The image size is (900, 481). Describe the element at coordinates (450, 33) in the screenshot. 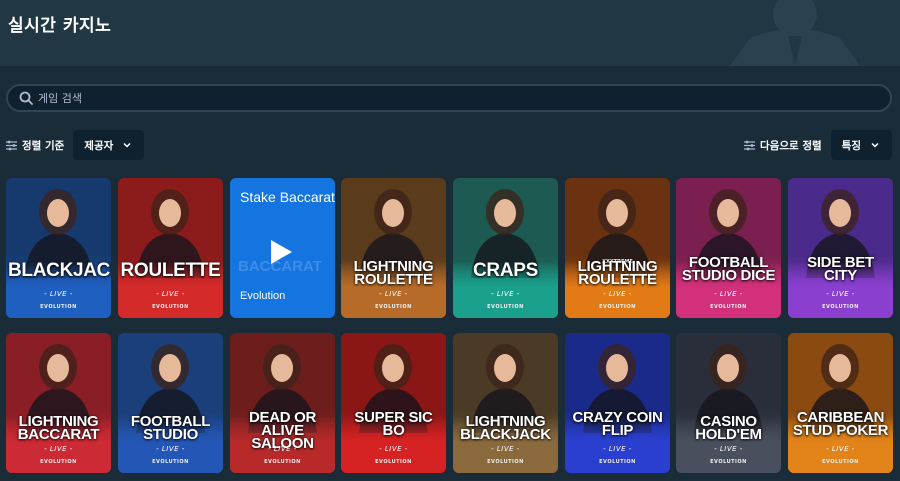

I see `page-header: 실시간 카지노` at that location.